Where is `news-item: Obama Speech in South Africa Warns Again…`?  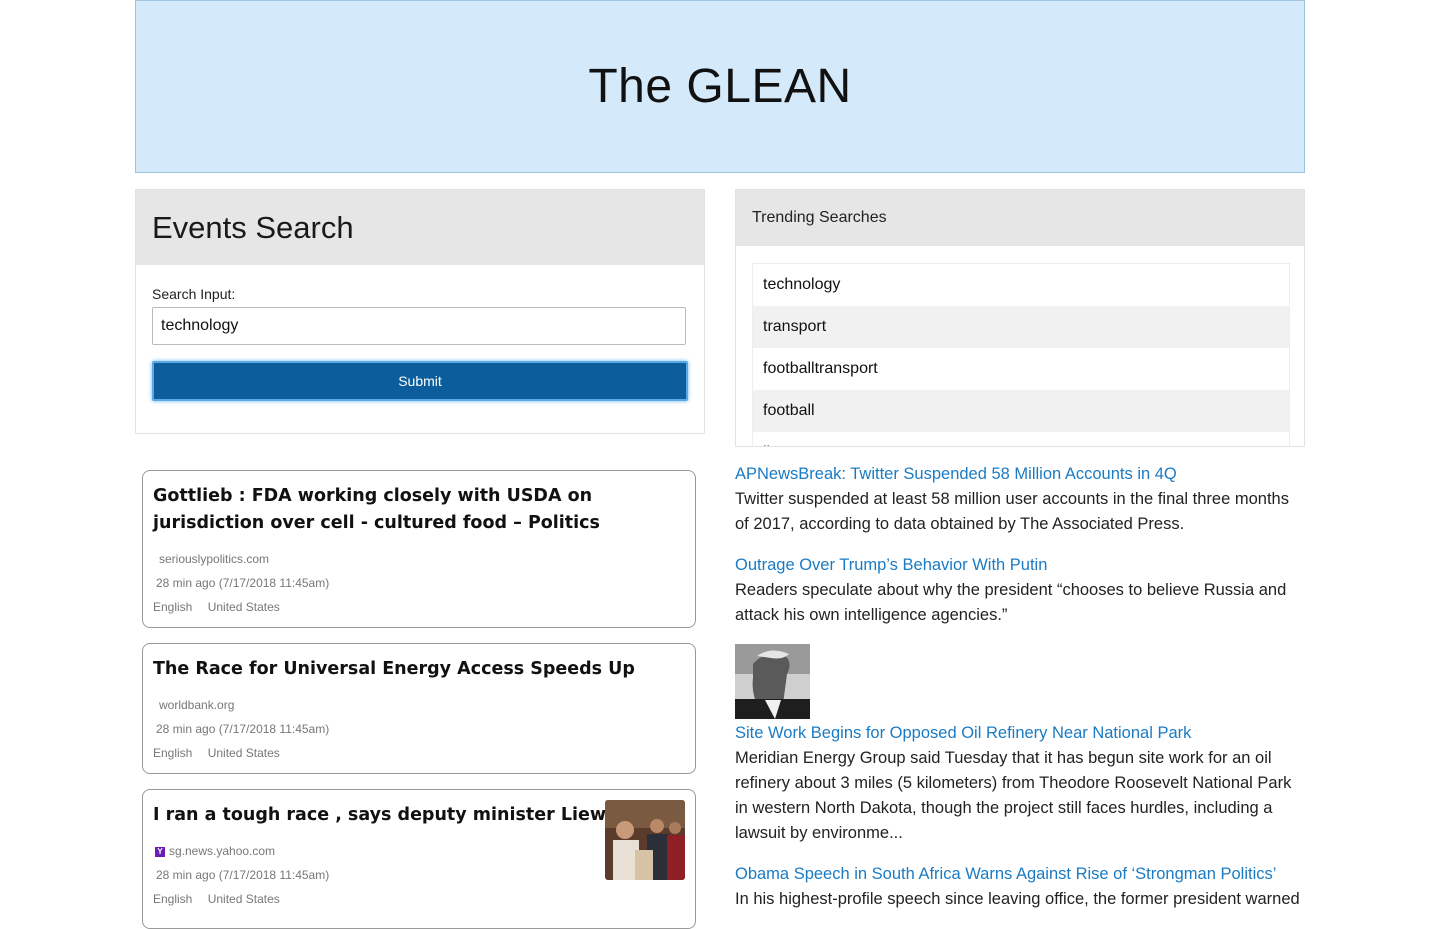
news-item: Obama Speech in South Africa Warns Again… is located at coordinates (1020, 887).